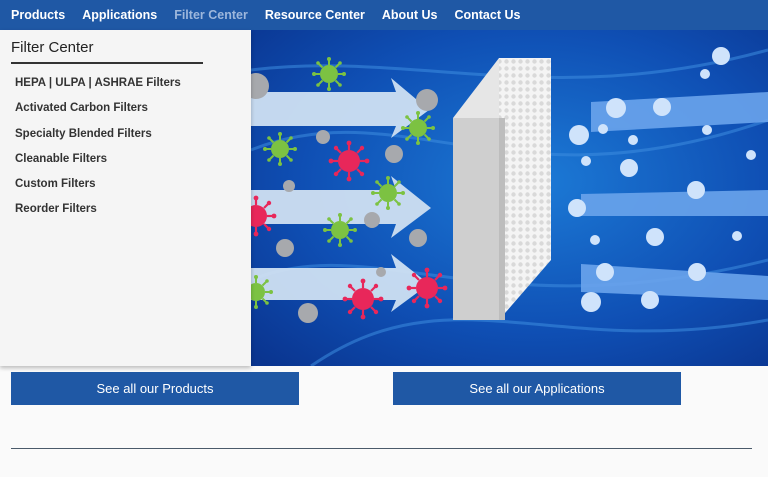  Describe the element at coordinates (98, 137) in the screenshot. I see `dropdown-item-specialty-blended: Specialty Blended Filters` at that location.